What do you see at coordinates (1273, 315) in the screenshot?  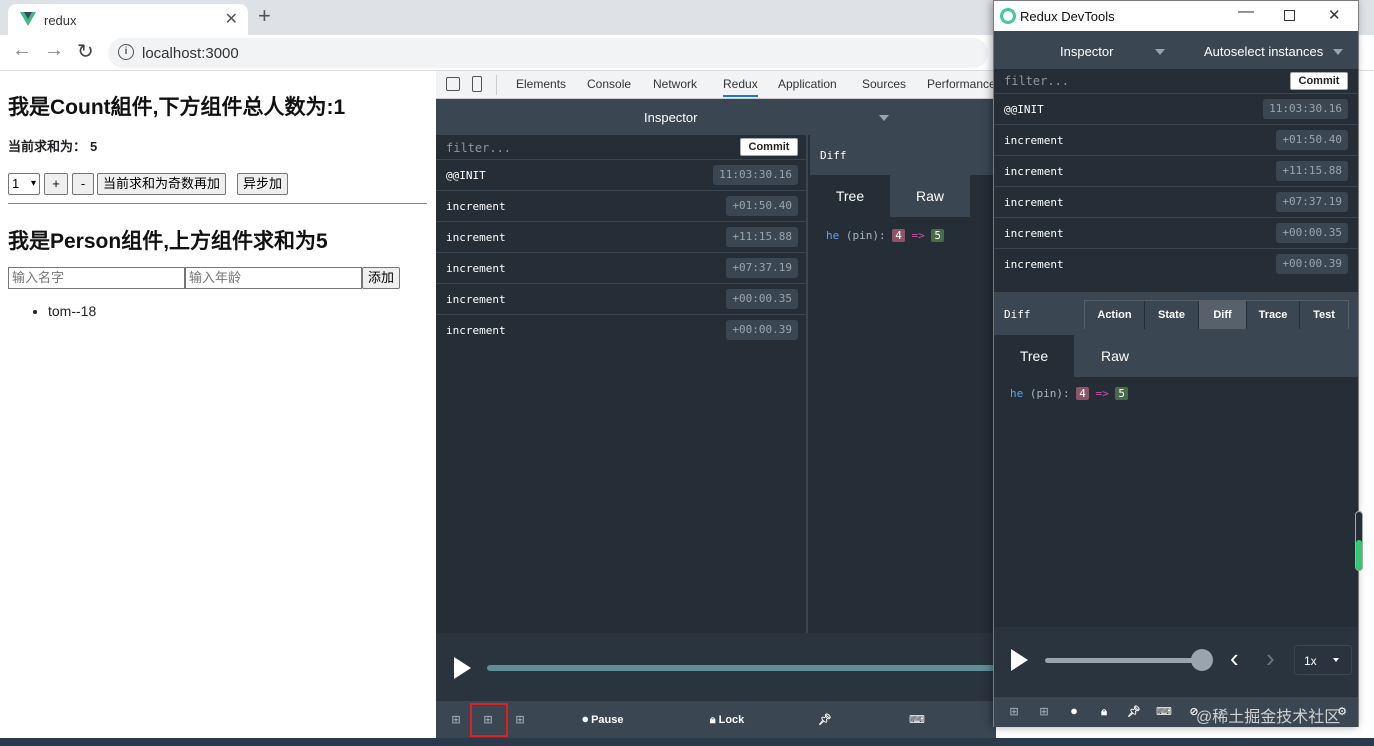 I see `tab-trace: Trace` at bounding box center [1273, 315].